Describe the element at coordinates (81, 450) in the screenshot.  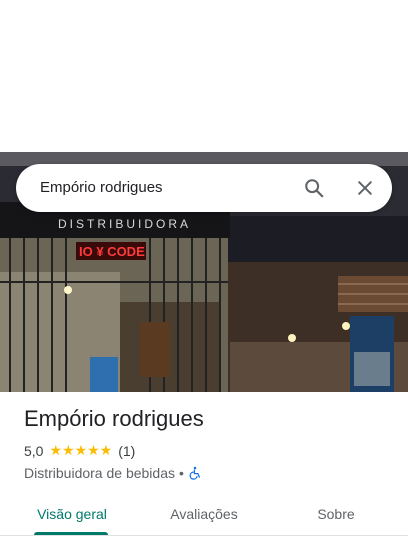
I see `star-rating-icon: ★★★★★` at that location.